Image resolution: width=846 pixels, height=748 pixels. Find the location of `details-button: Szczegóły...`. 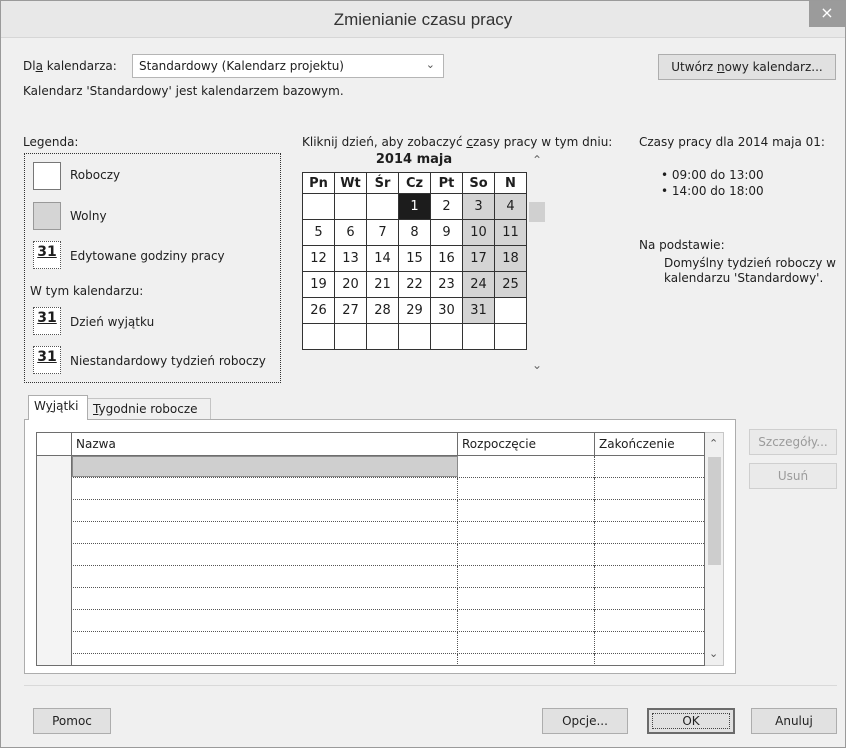

details-button: Szczegóły... is located at coordinates (793, 442).